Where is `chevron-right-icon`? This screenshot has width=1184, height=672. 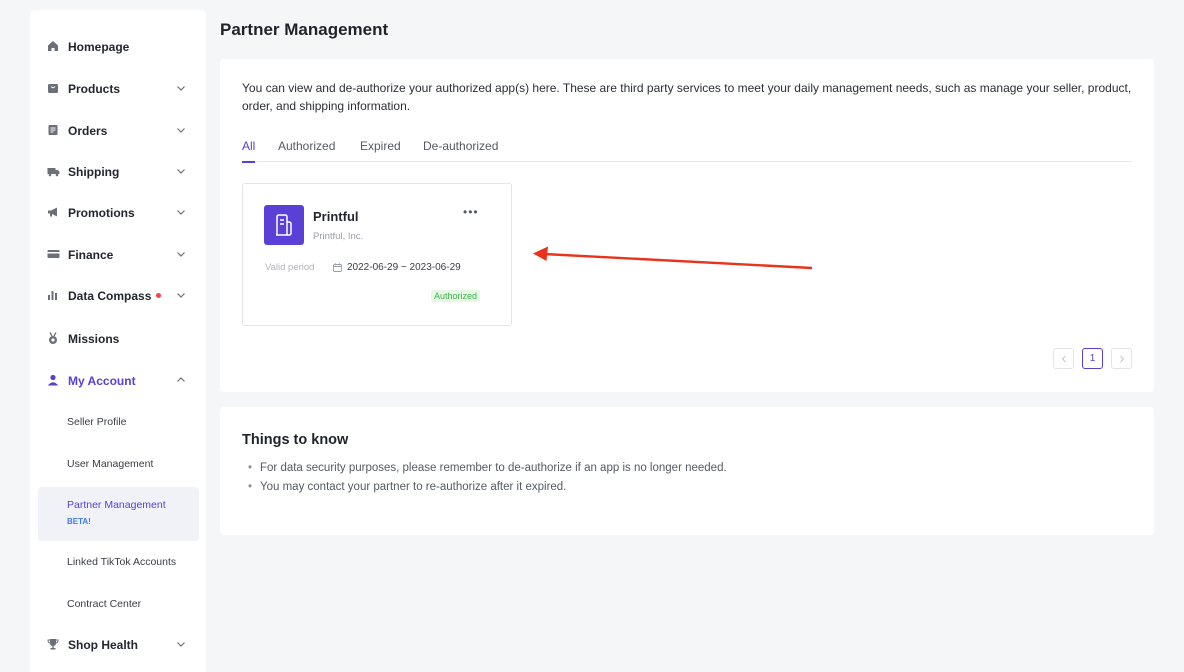 chevron-right-icon is located at coordinates (1121, 358).